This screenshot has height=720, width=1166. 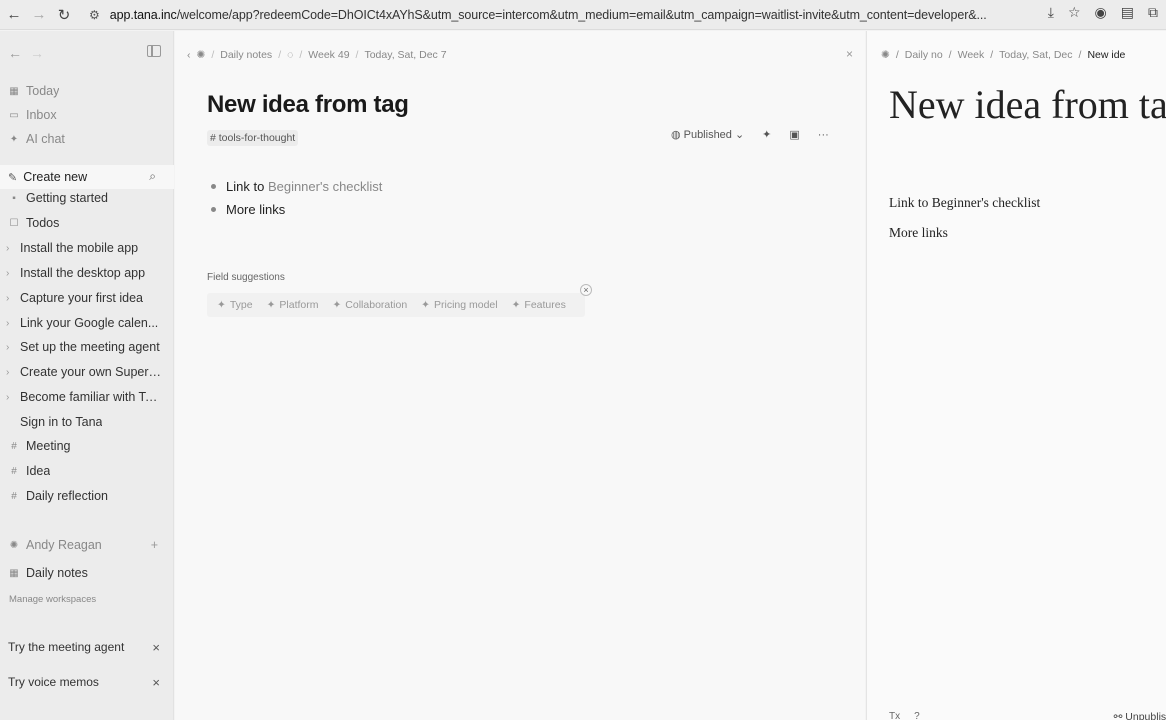 I want to click on suggestion-collaboration: ✦ Collaboration, so click(x=369, y=305).